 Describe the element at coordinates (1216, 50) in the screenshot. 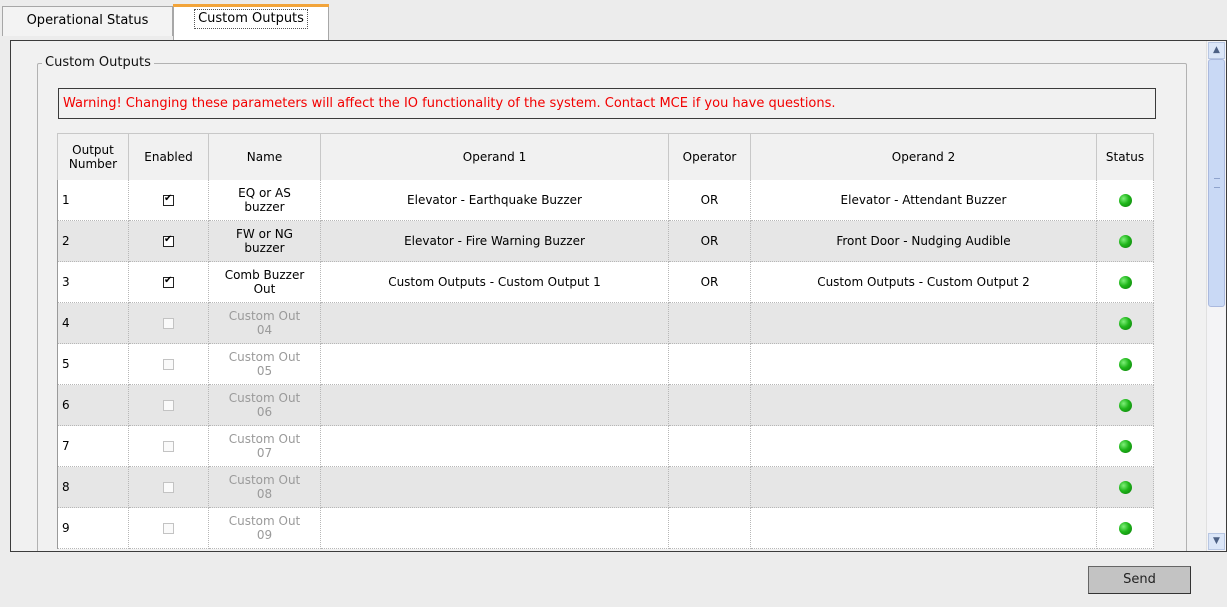

I see `chevron-up-icon: ▲` at that location.